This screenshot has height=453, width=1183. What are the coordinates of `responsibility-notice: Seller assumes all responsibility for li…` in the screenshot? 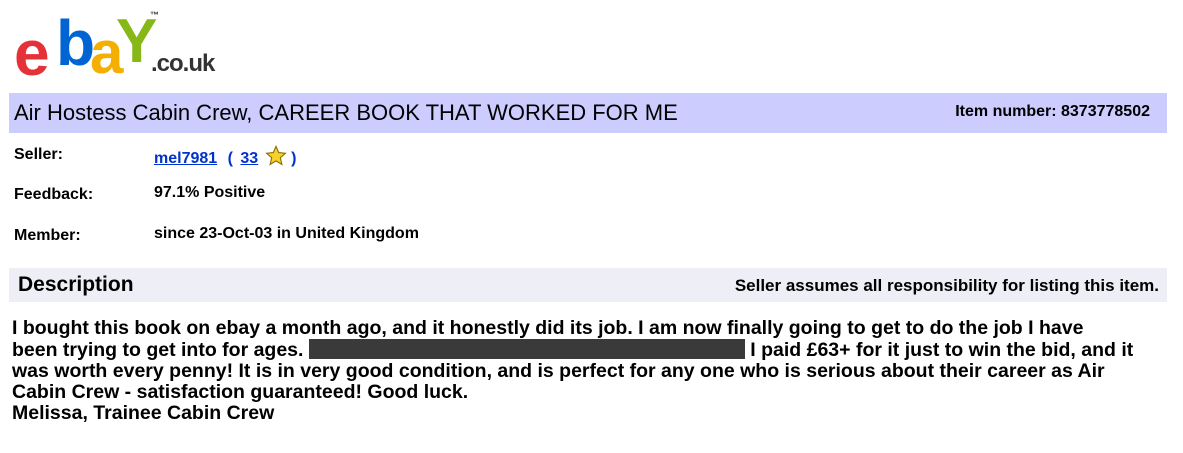 It's located at (946, 285).